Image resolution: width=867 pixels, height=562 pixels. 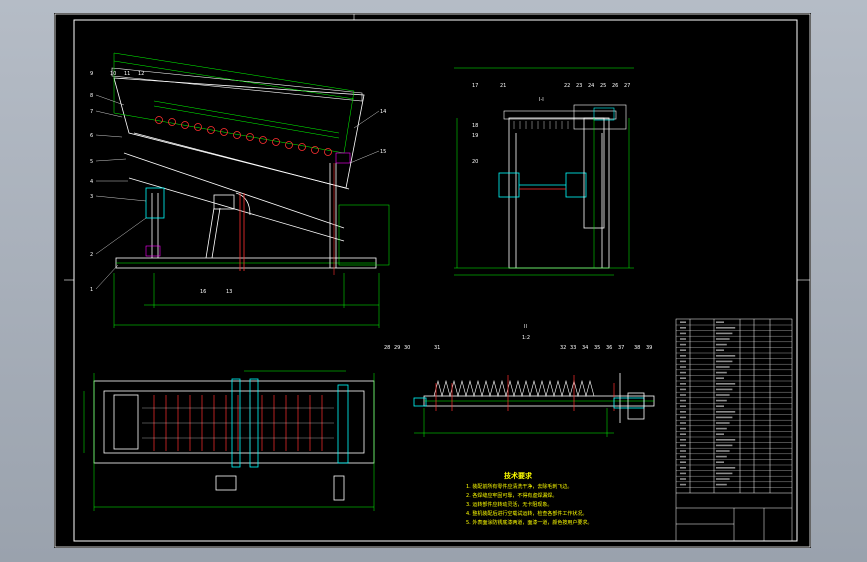 I want to click on tech-req-title: 技术要求, so click(x=518, y=475).